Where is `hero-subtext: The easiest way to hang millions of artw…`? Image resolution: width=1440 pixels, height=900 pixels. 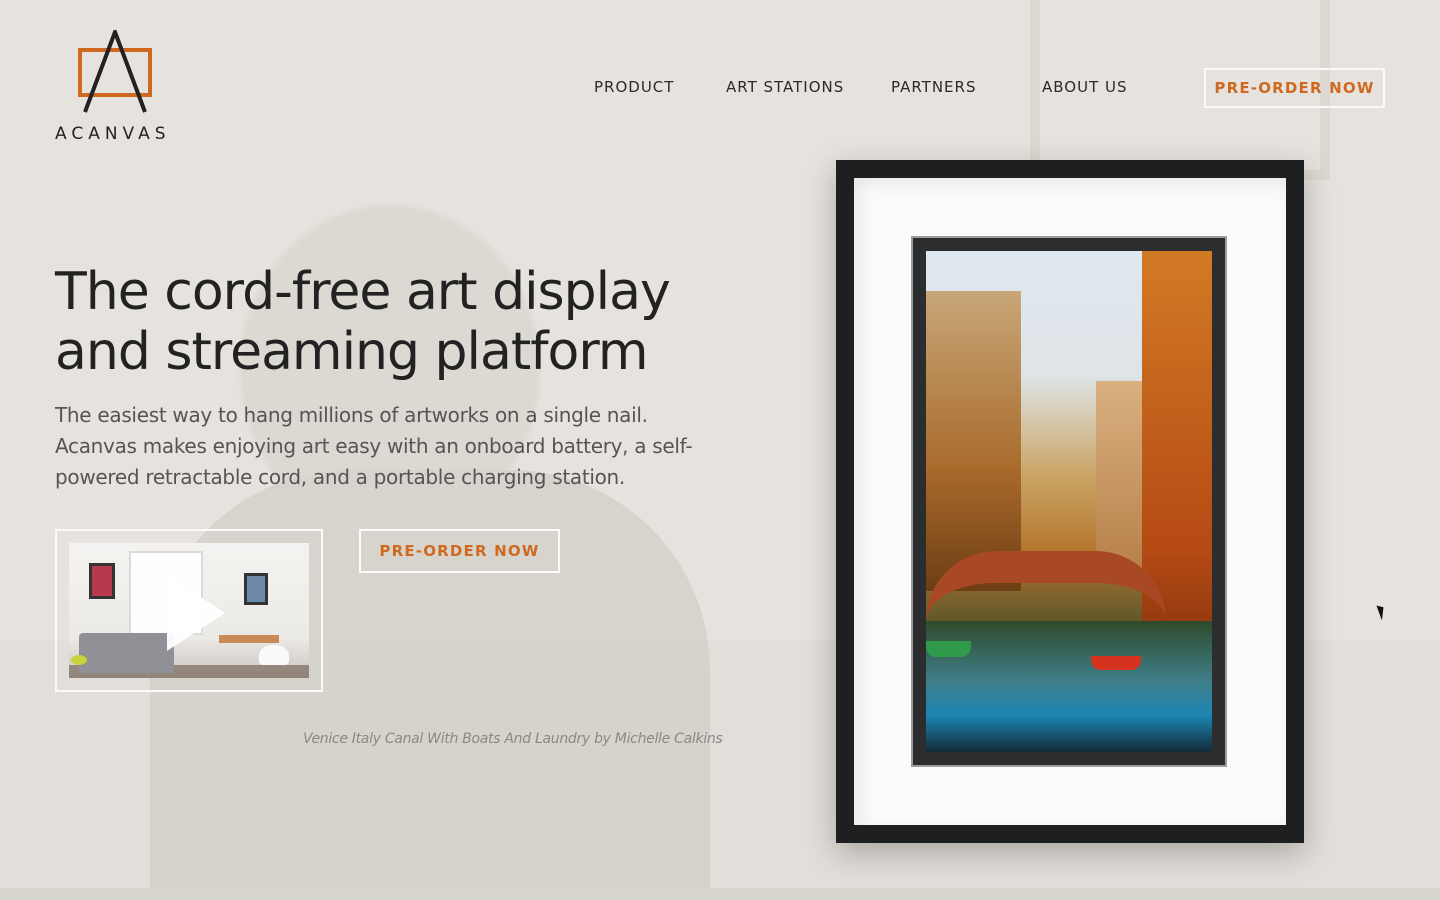
hero-subtext: The easiest way to hang millions of artw… is located at coordinates (374, 446).